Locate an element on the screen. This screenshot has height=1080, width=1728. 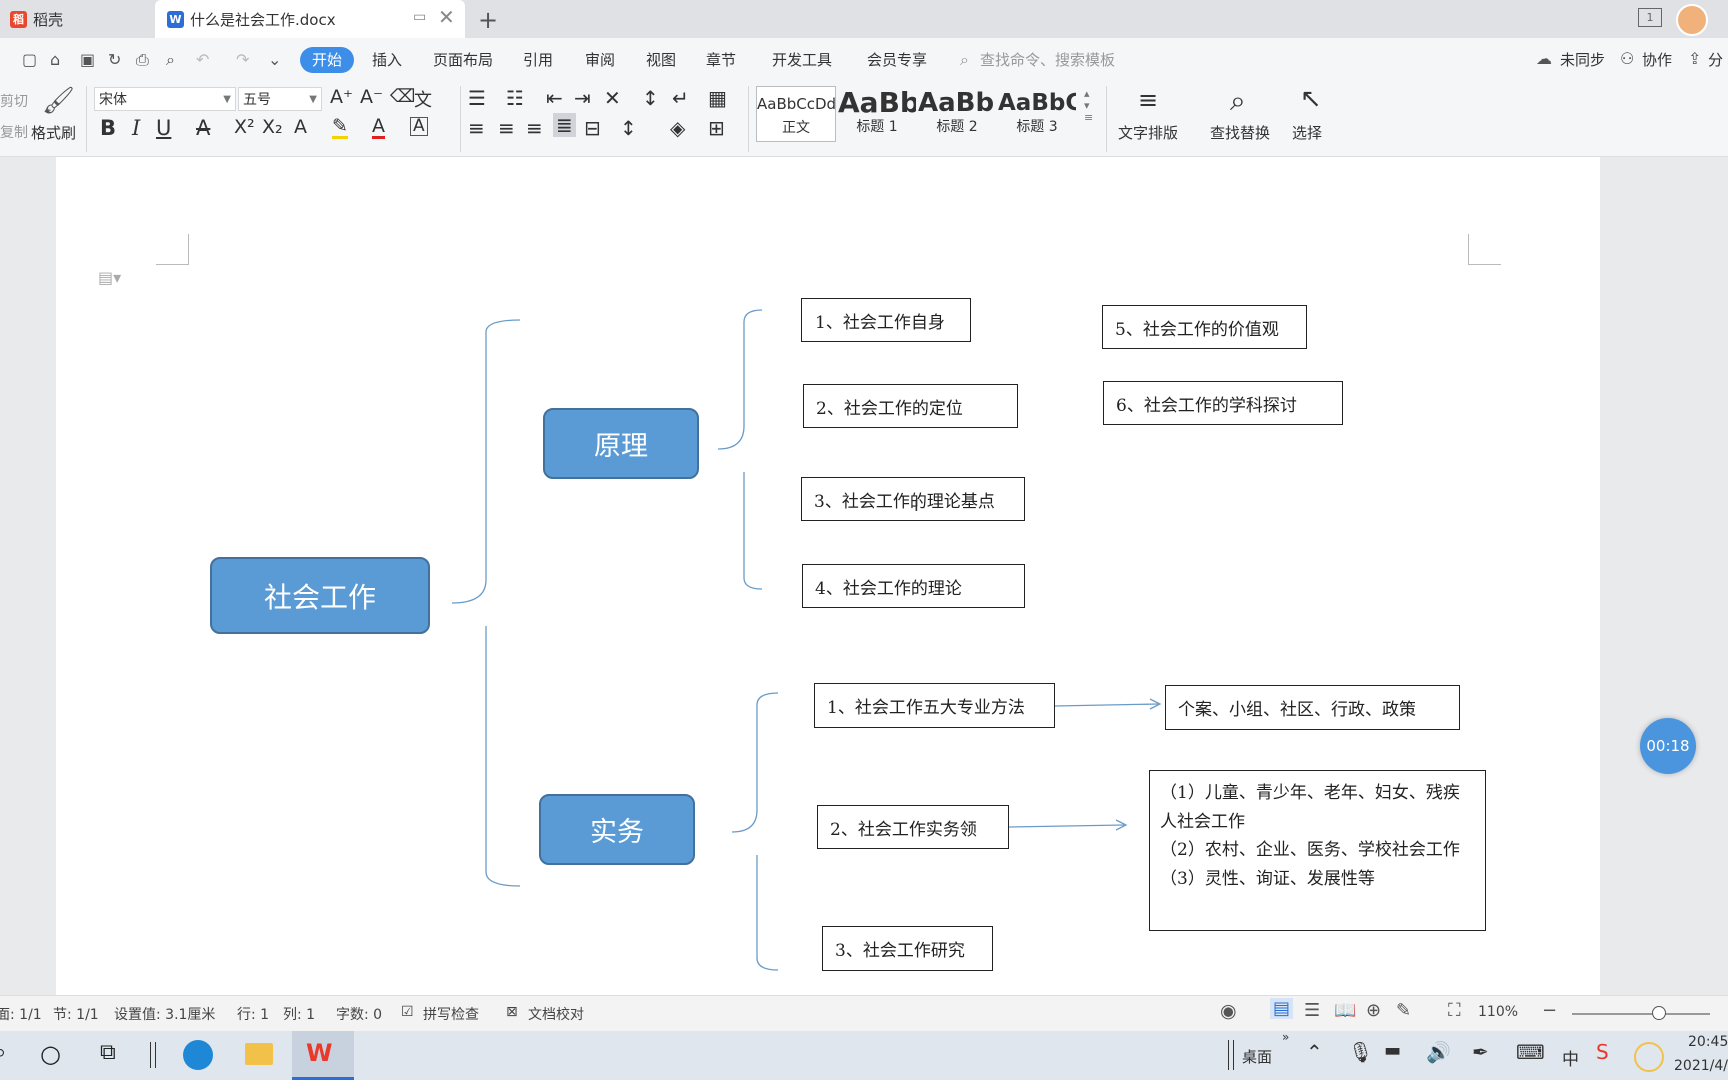
brace-root-top is located at coordinates (486, 461).